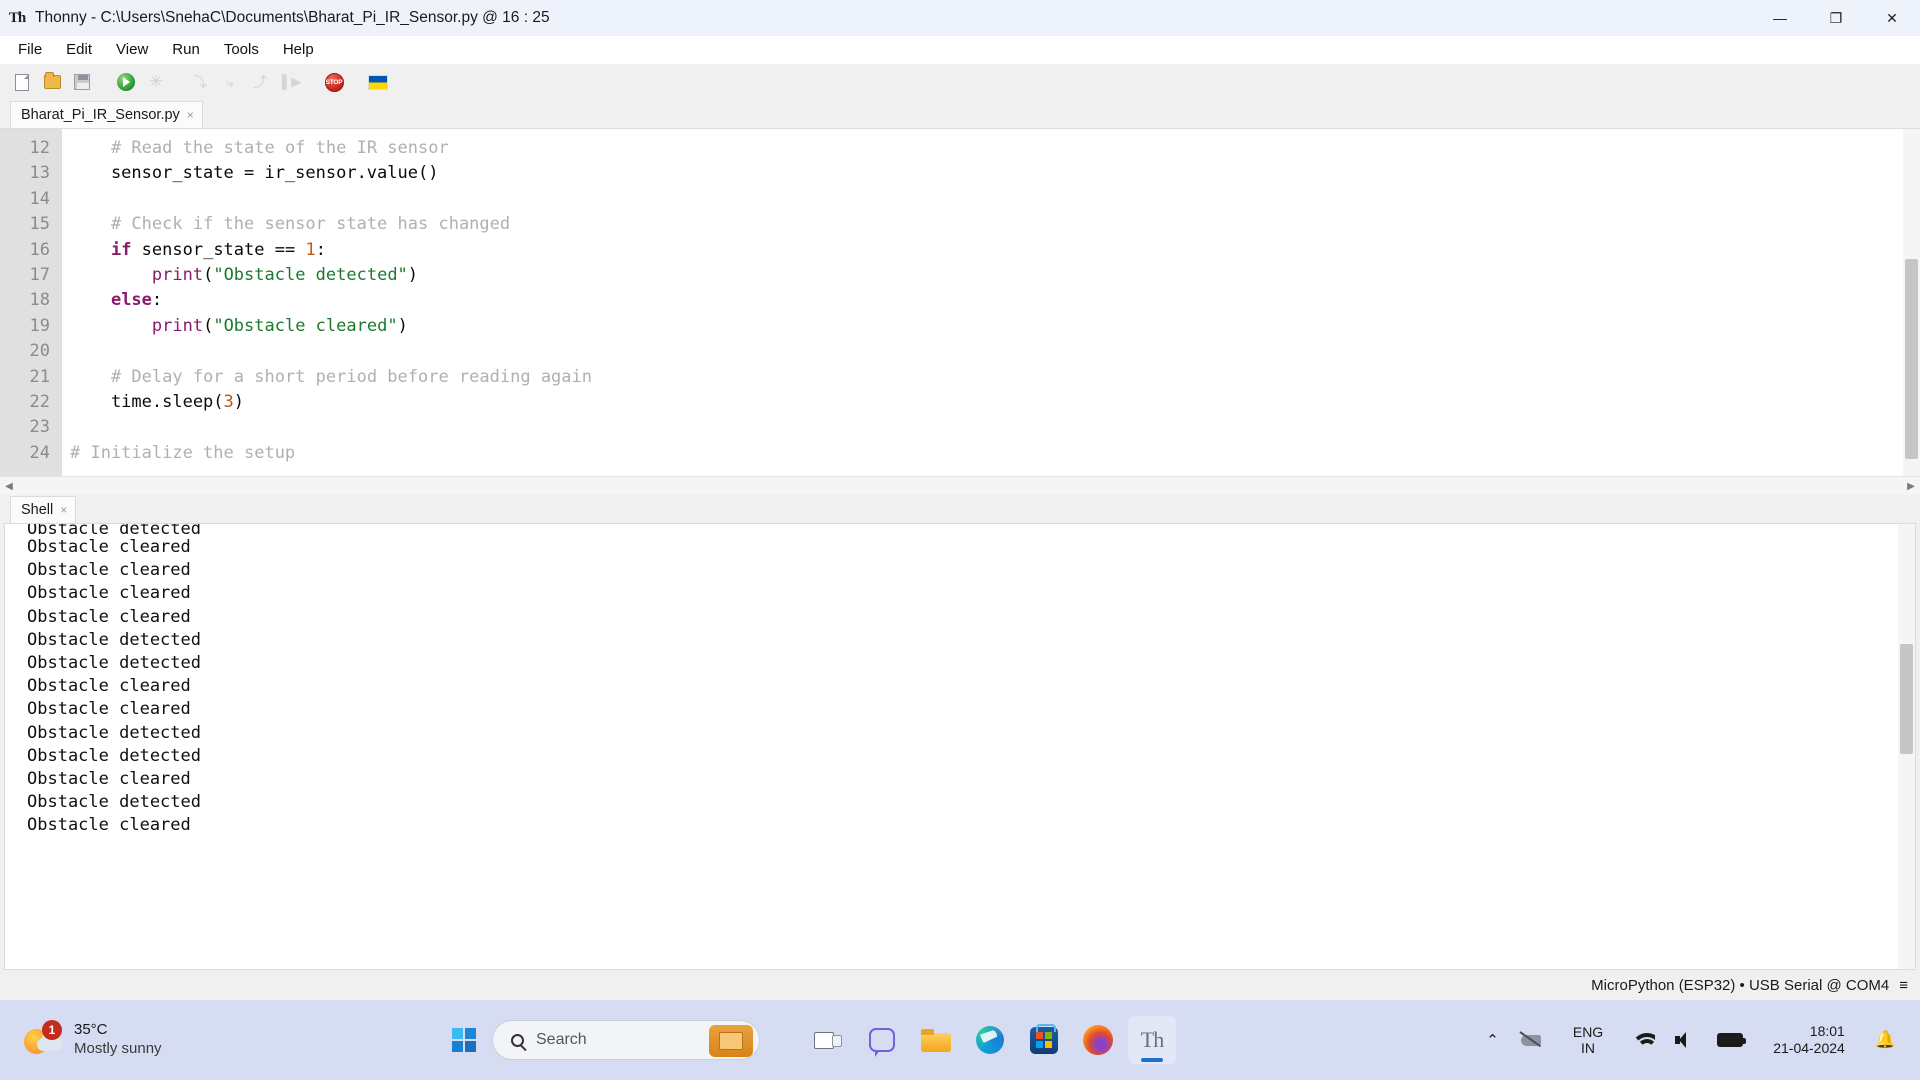  I want to click on save-file-button, so click(82, 82).